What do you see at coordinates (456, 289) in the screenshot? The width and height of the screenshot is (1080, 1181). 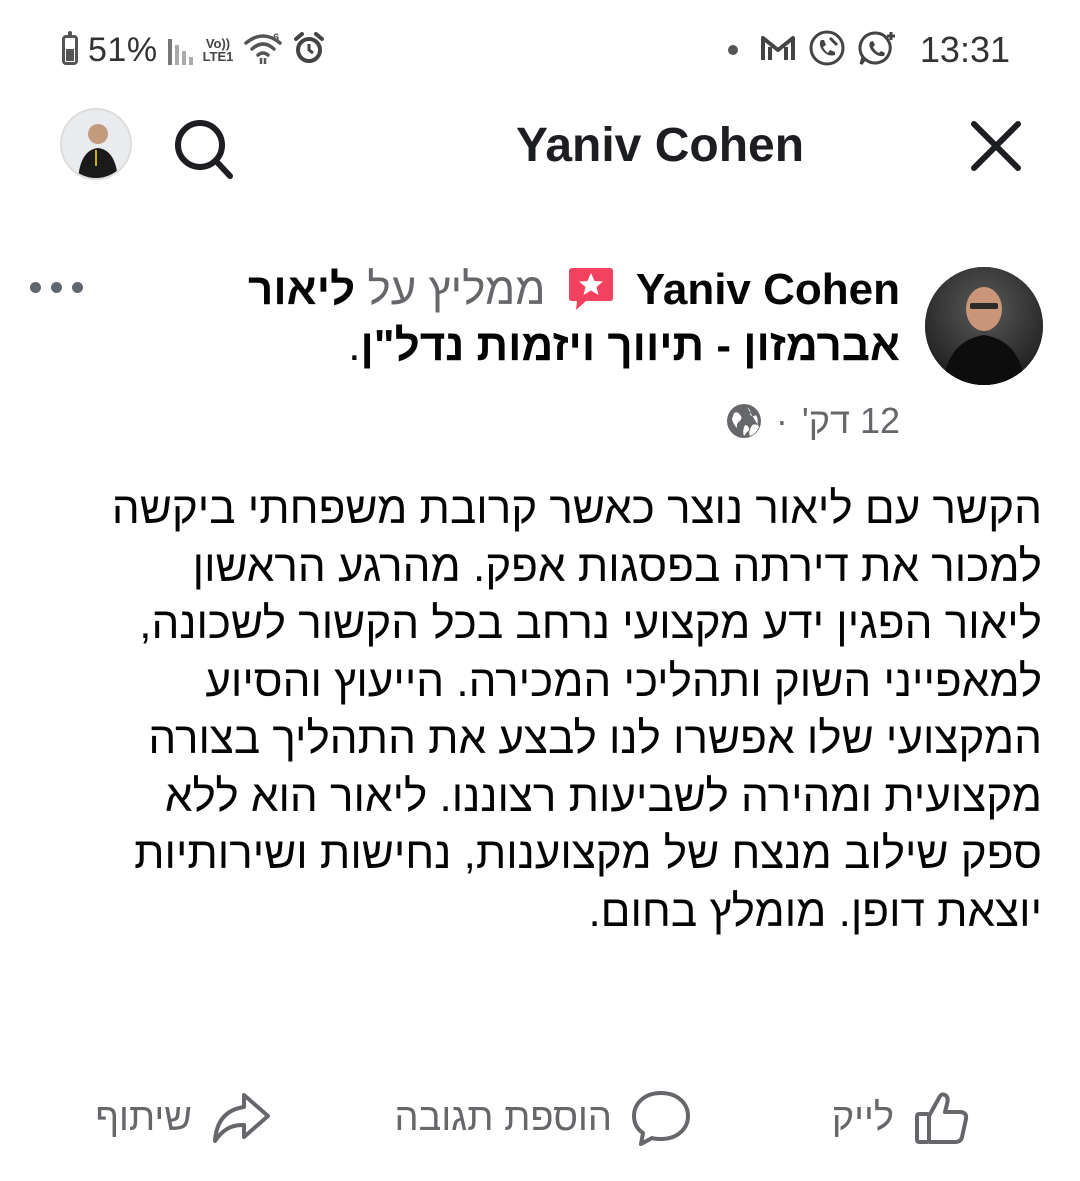 I see `recommends-text: ממליץ על` at bounding box center [456, 289].